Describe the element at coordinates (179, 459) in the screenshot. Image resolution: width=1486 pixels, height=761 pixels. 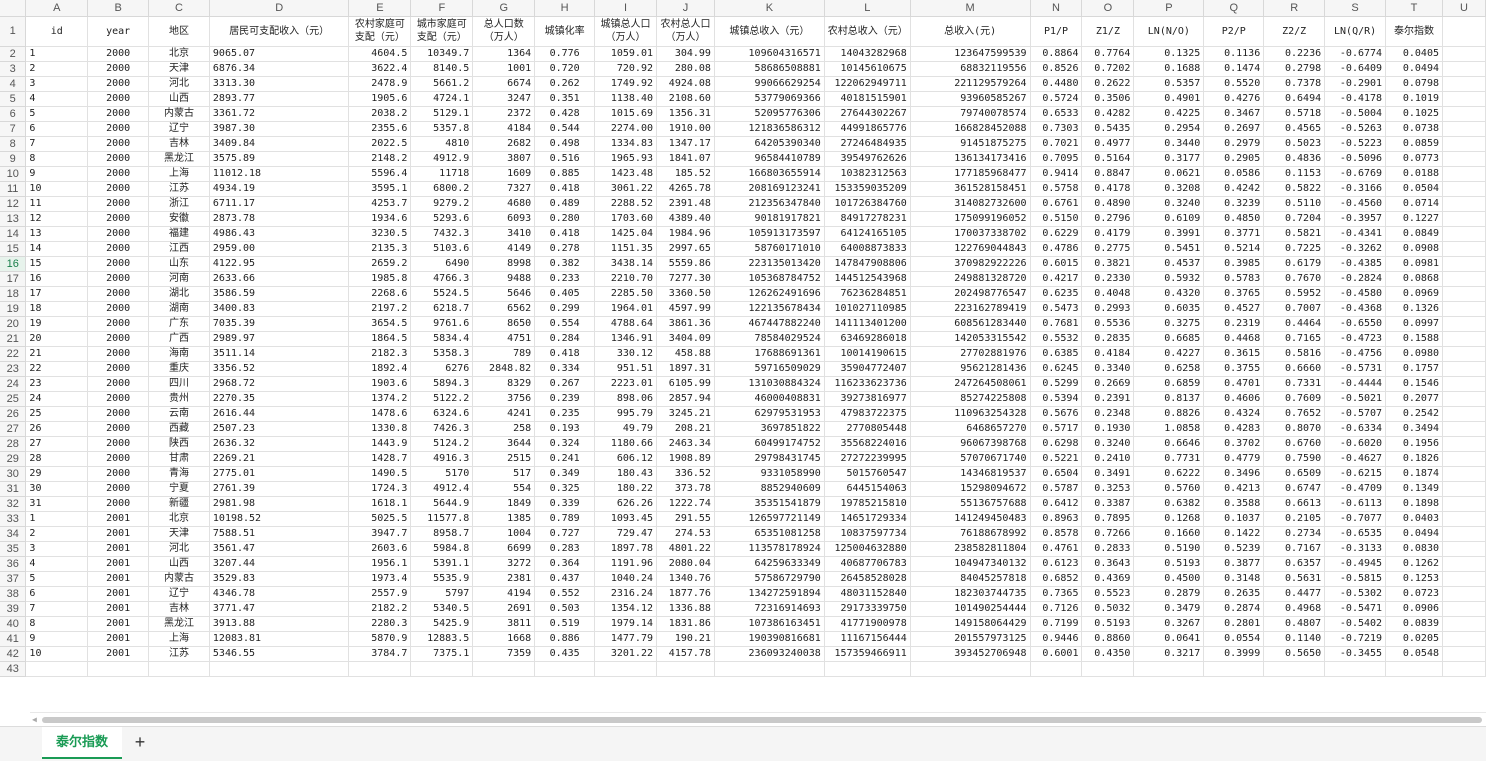
I see `data-cell: 甘肃` at that location.